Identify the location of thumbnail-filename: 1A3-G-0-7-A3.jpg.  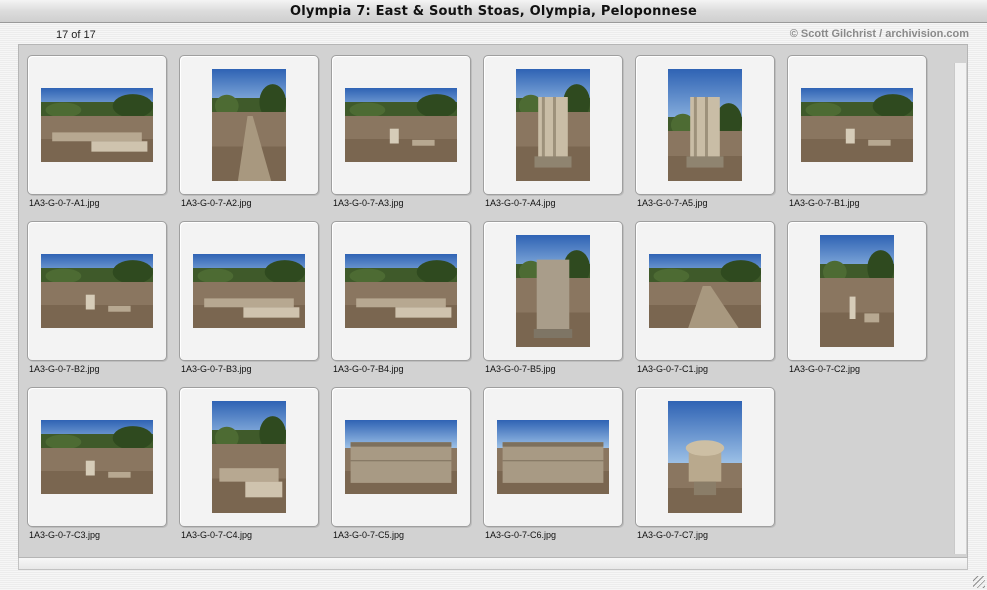
(368, 203).